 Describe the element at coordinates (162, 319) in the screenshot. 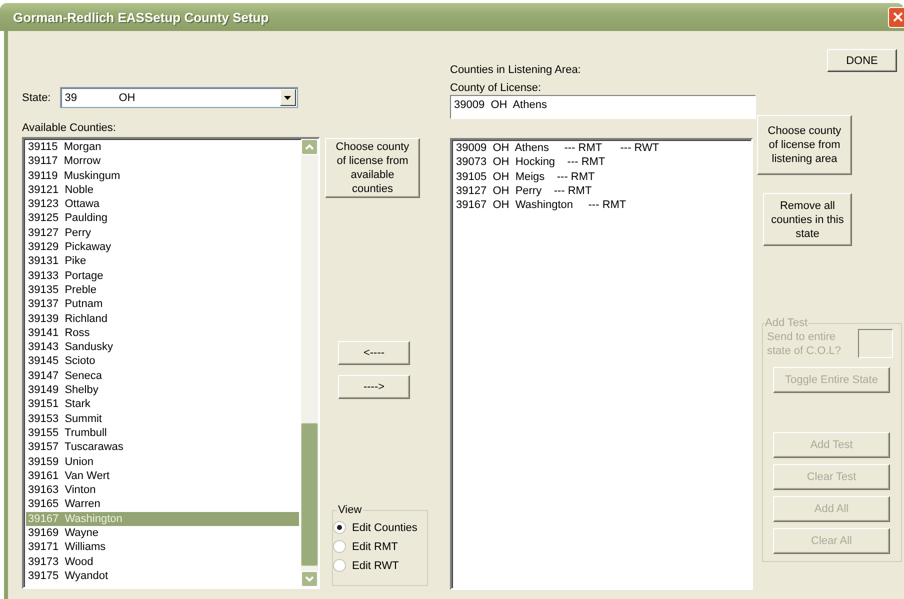

I see `county-item: 39139 Richland` at that location.